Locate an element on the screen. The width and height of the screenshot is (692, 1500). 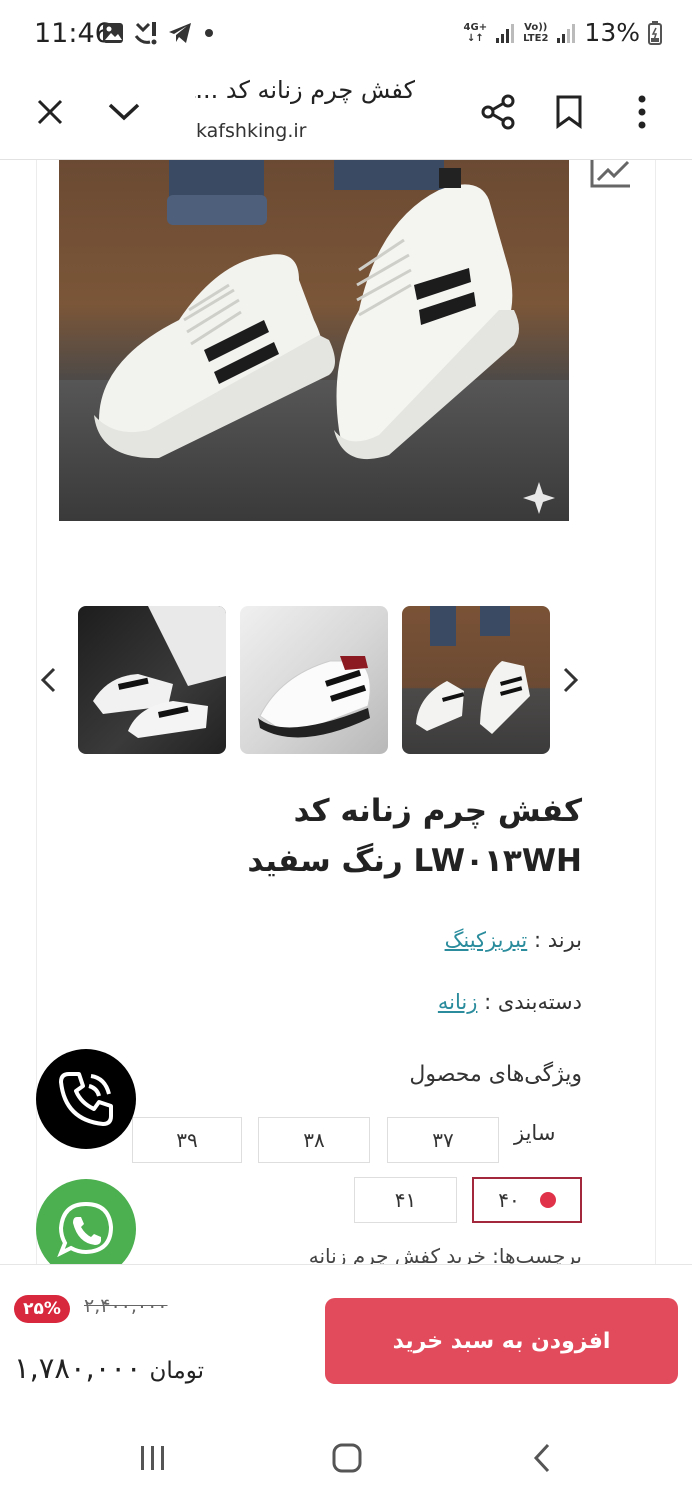
home-button is located at coordinates (347, 1458).